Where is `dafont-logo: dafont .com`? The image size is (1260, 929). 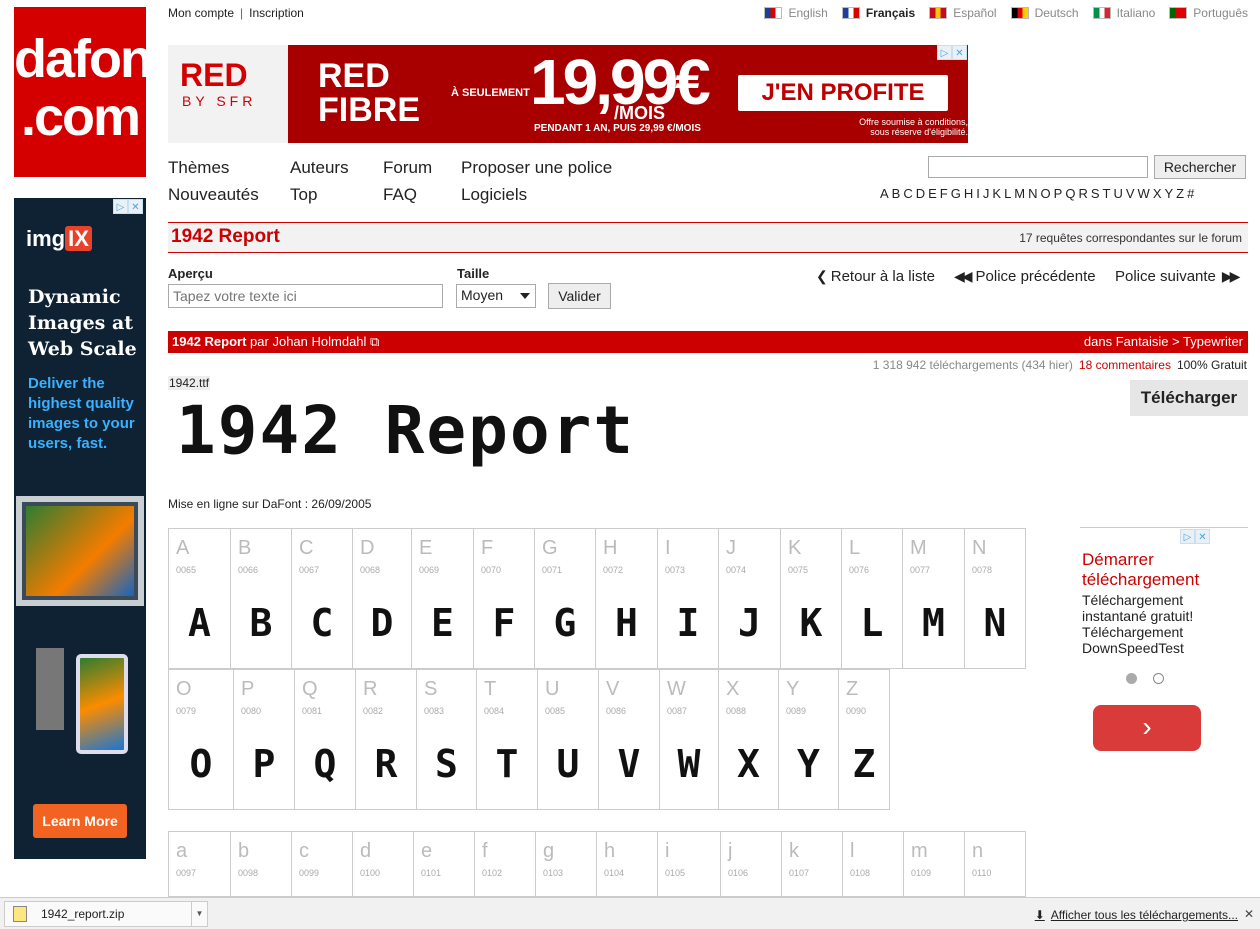
dafont-logo: dafont .com is located at coordinates (91, 92).